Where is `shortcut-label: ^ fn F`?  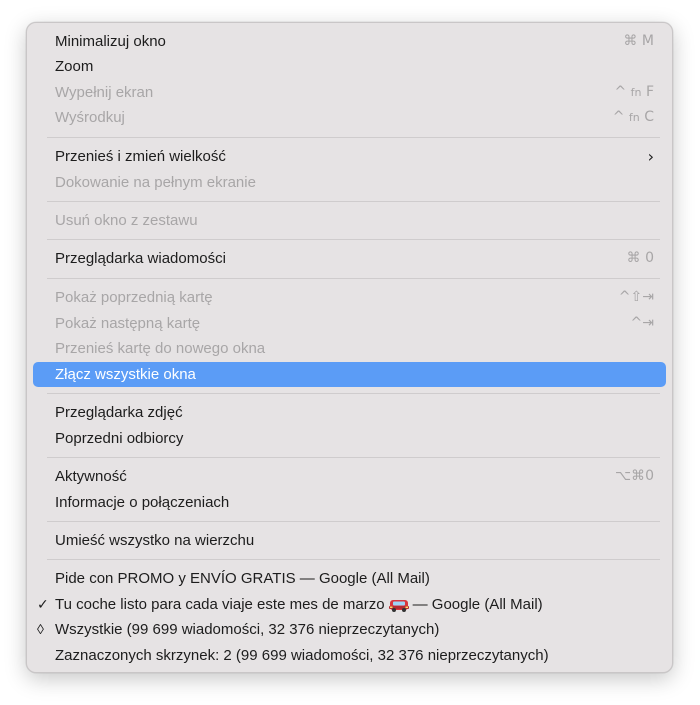 shortcut-label: ^ fn F is located at coordinates (634, 92).